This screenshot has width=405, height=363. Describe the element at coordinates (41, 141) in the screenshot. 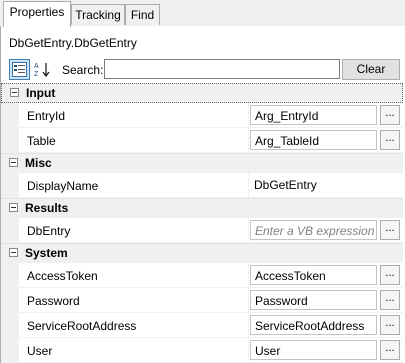

I see `property-name: Table` at that location.